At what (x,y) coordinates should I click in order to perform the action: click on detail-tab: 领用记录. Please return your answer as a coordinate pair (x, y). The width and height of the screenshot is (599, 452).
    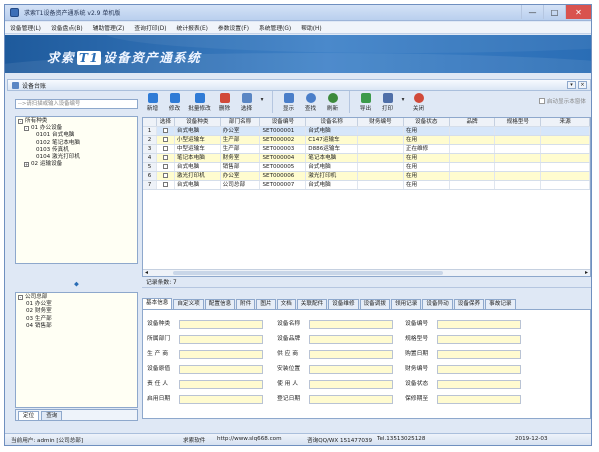
    Looking at the image, I should click on (406, 304).